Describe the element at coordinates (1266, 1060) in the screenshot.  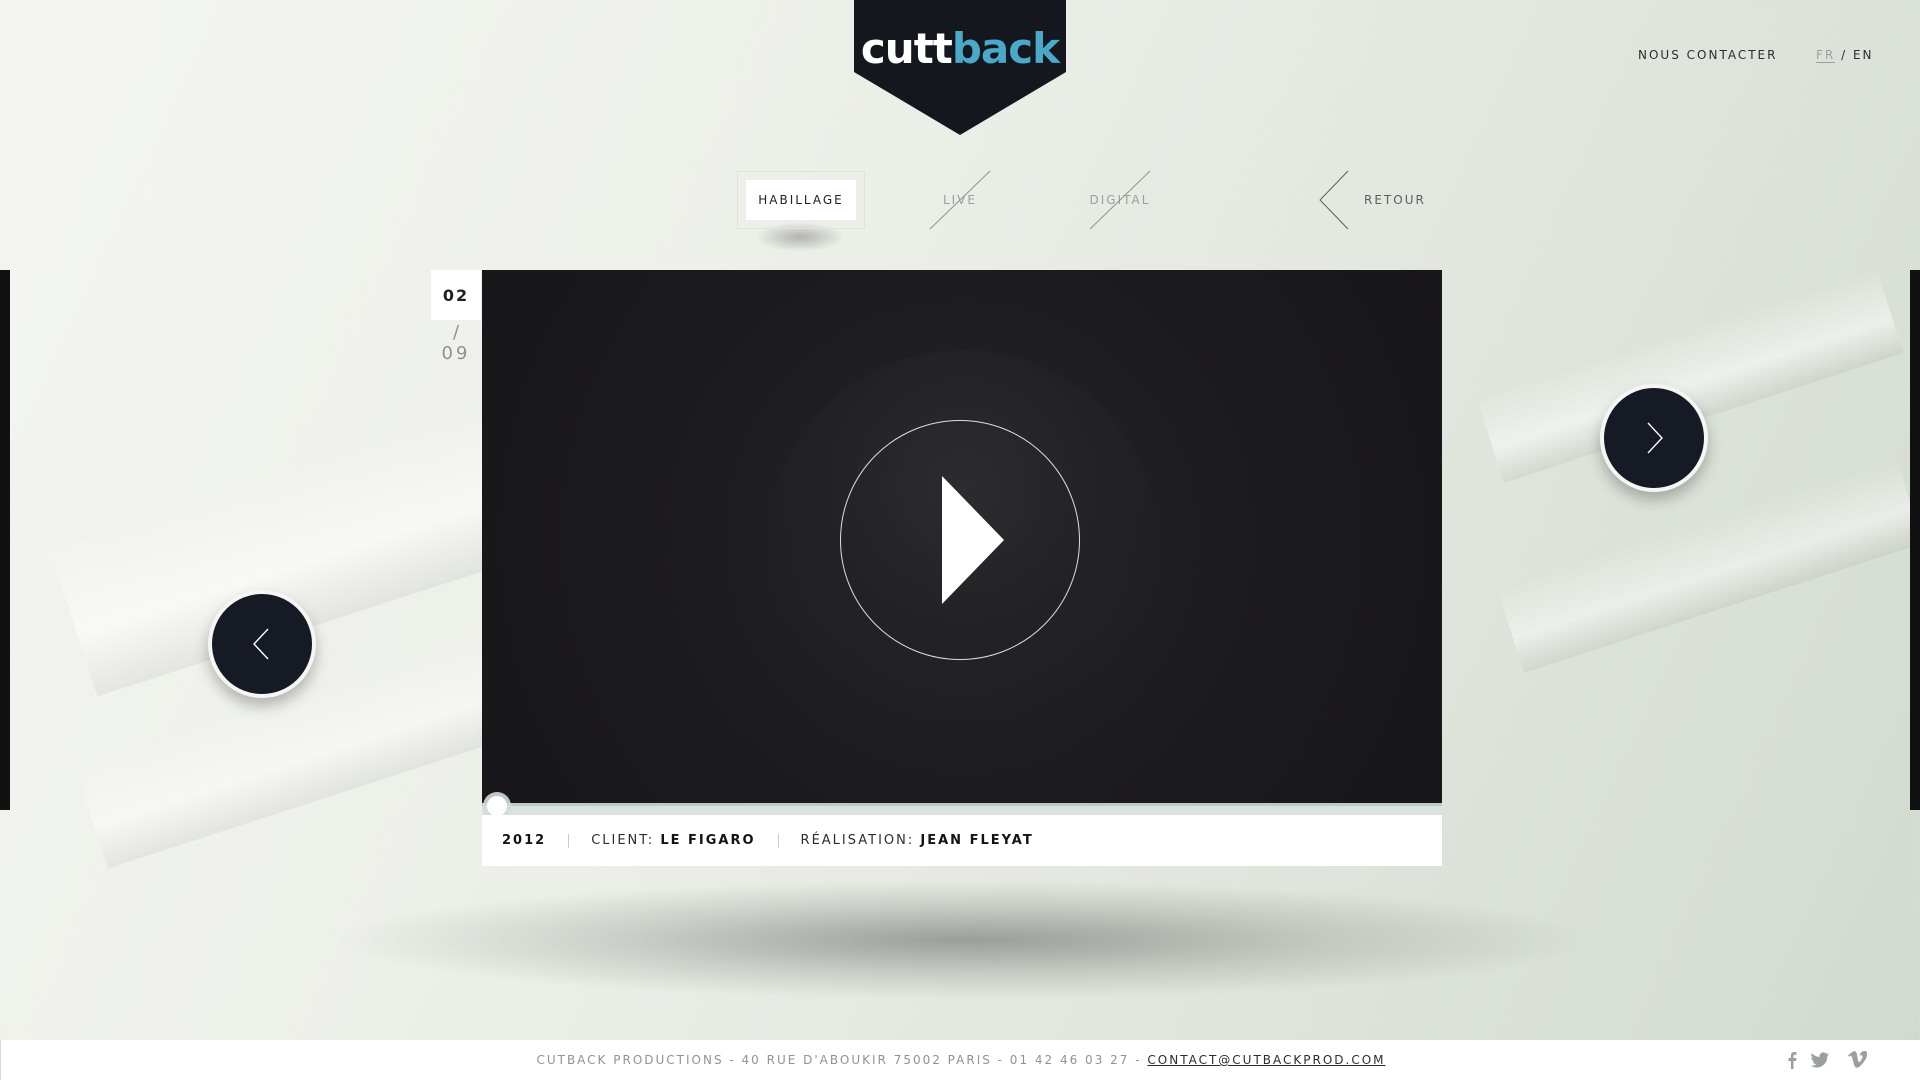
I see `footer-email-link: CONTACT@CUTBACKPROD.COM` at that location.